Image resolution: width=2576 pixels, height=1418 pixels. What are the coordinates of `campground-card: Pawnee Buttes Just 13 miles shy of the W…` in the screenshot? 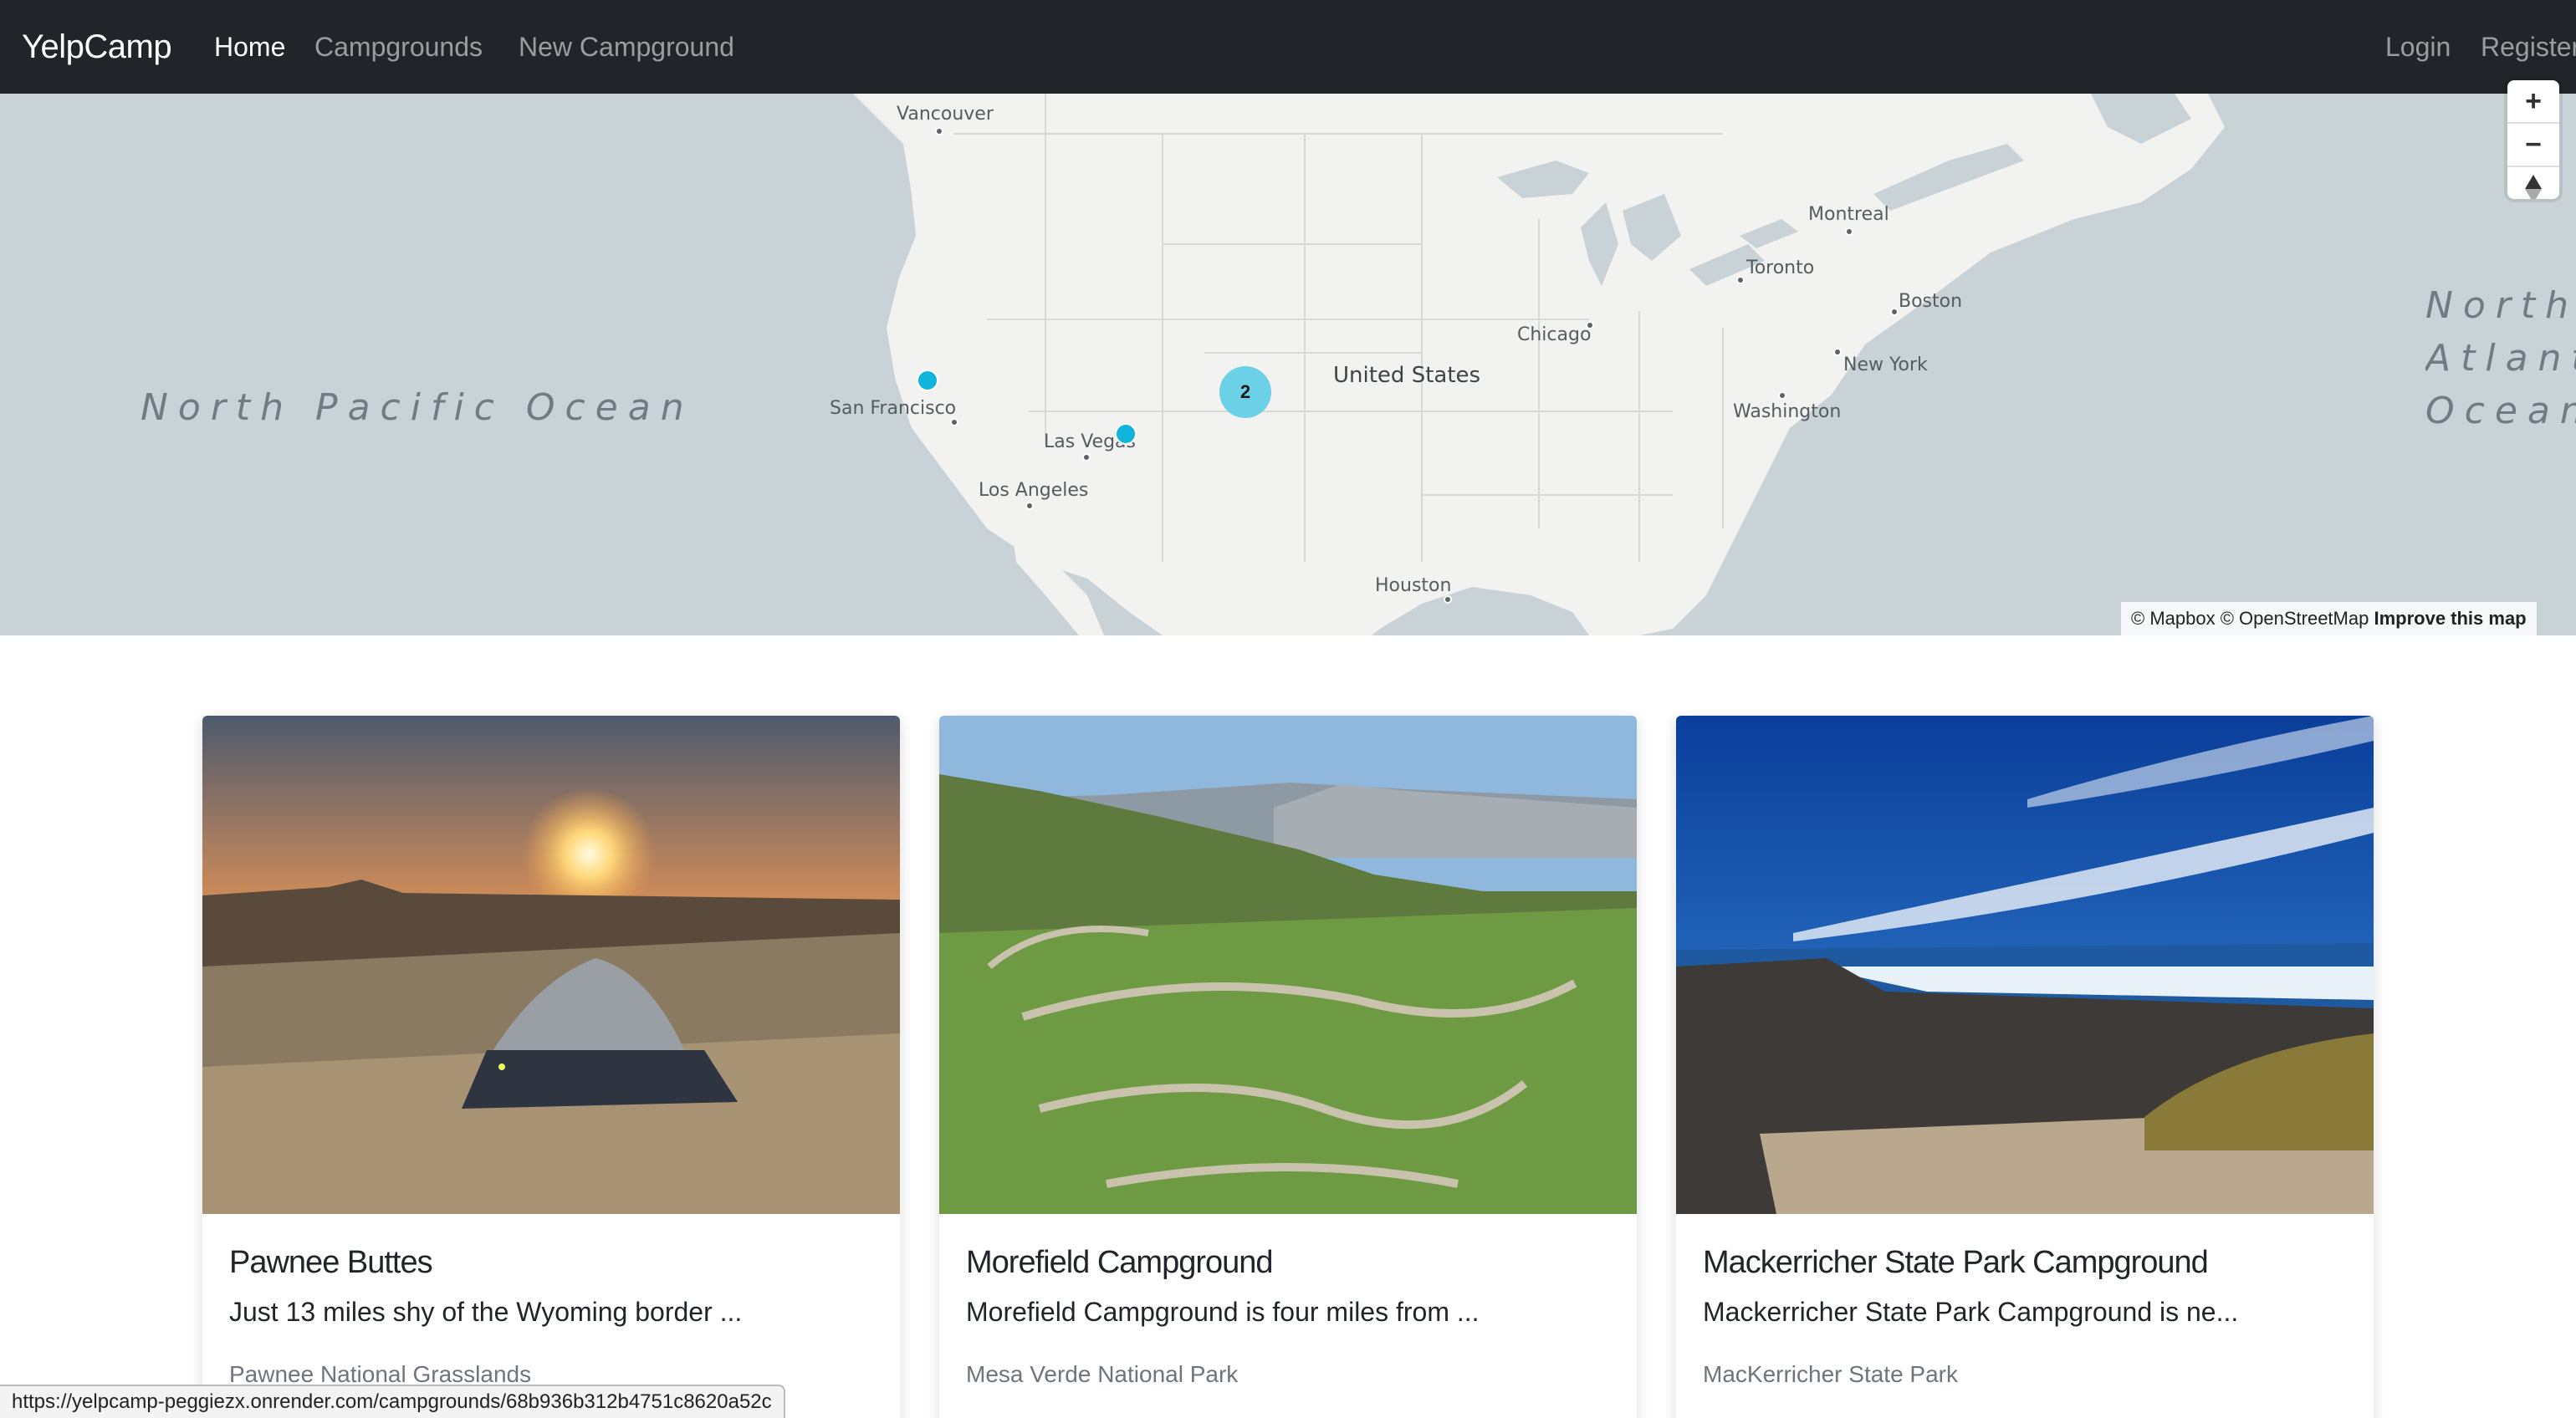 It's located at (551, 1067).